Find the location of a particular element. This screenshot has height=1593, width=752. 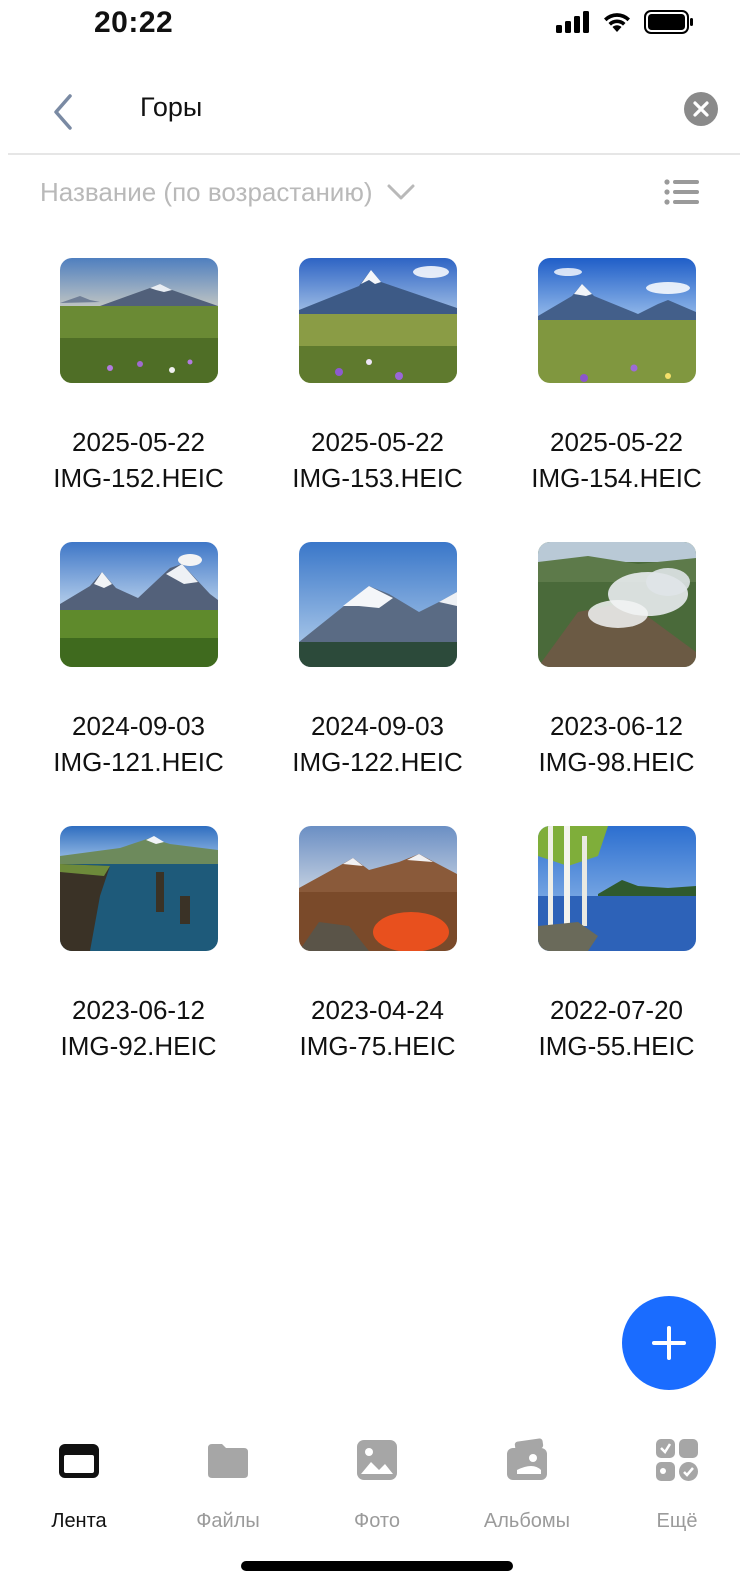

photo-filename: IMG-92.HEIC is located at coordinates (138, 1046).